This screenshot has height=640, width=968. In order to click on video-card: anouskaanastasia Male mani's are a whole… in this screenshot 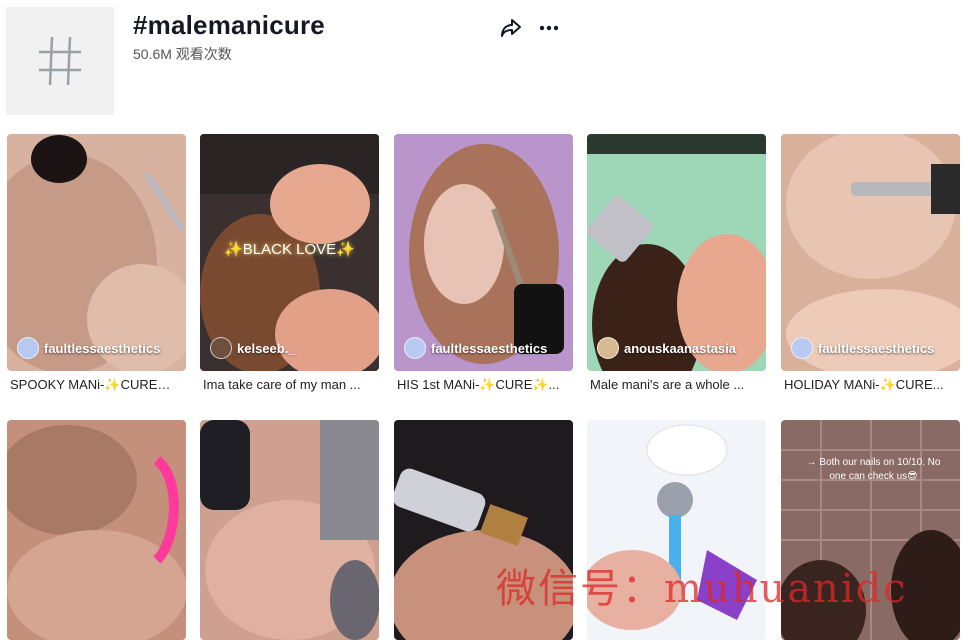, I will do `click(676, 263)`.